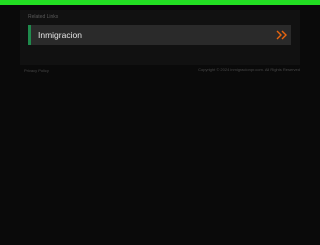  Describe the element at coordinates (160, 2) in the screenshot. I see `top-accent-bar` at that location.